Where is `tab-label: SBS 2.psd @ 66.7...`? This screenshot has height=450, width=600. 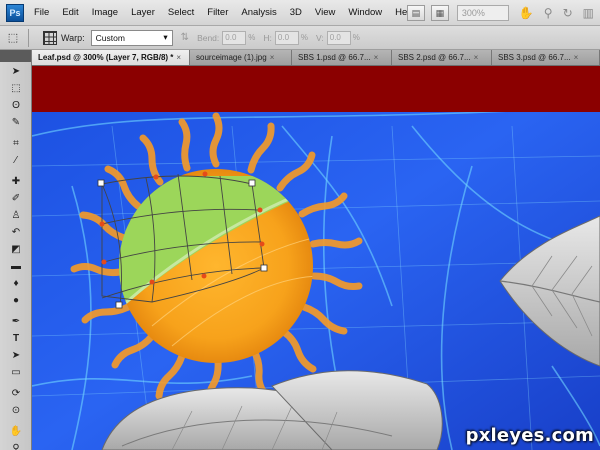
tab-label: SBS 2.psd @ 66.7... is located at coordinates (434, 57).